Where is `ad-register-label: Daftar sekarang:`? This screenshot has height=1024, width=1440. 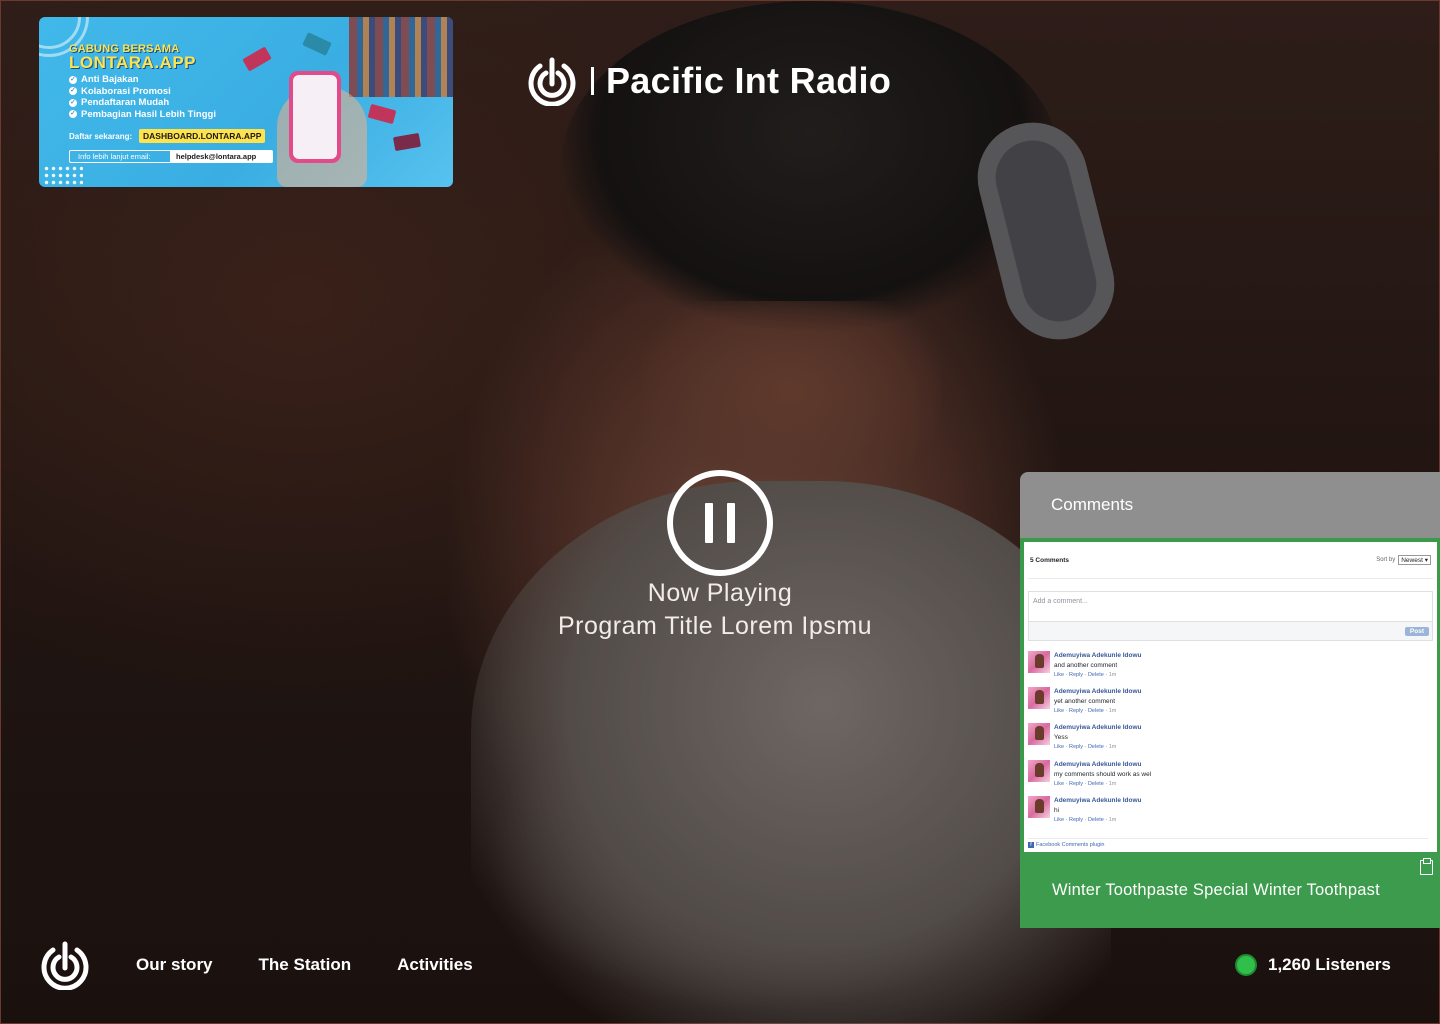
ad-register-label: Daftar sekarang: is located at coordinates (101, 136).